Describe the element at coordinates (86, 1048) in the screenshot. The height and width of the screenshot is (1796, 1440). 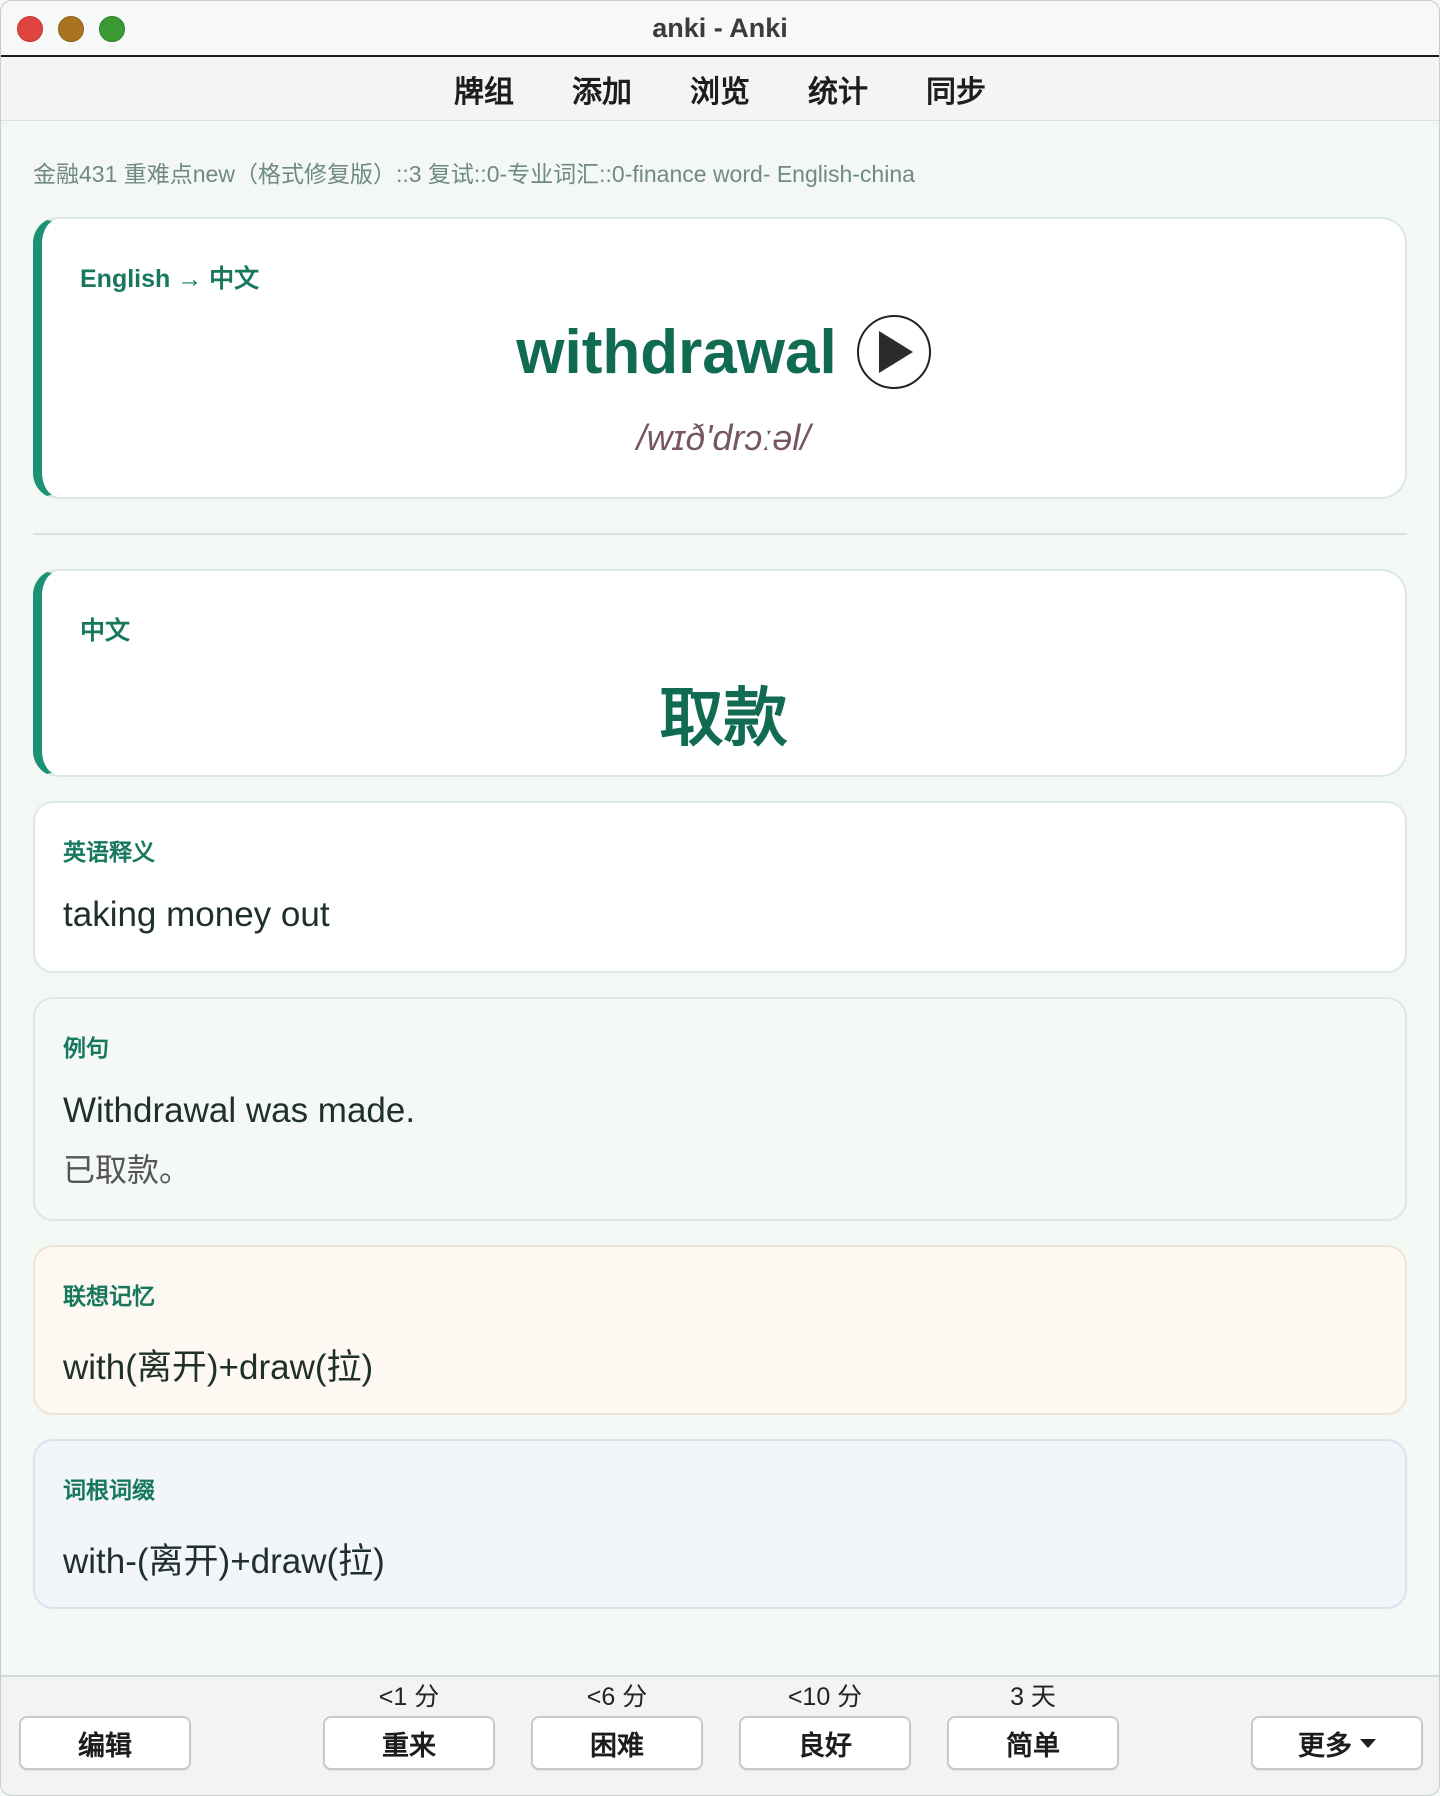
I see `example-label: 例句` at that location.